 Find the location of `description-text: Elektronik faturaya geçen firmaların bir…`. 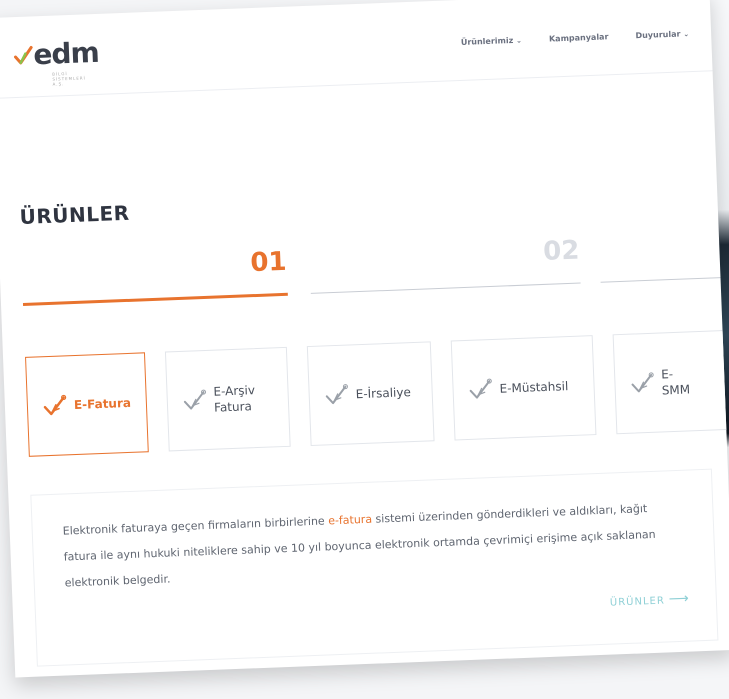

description-text: Elektronik faturaya geçen firmaların bir… is located at coordinates (359, 546).